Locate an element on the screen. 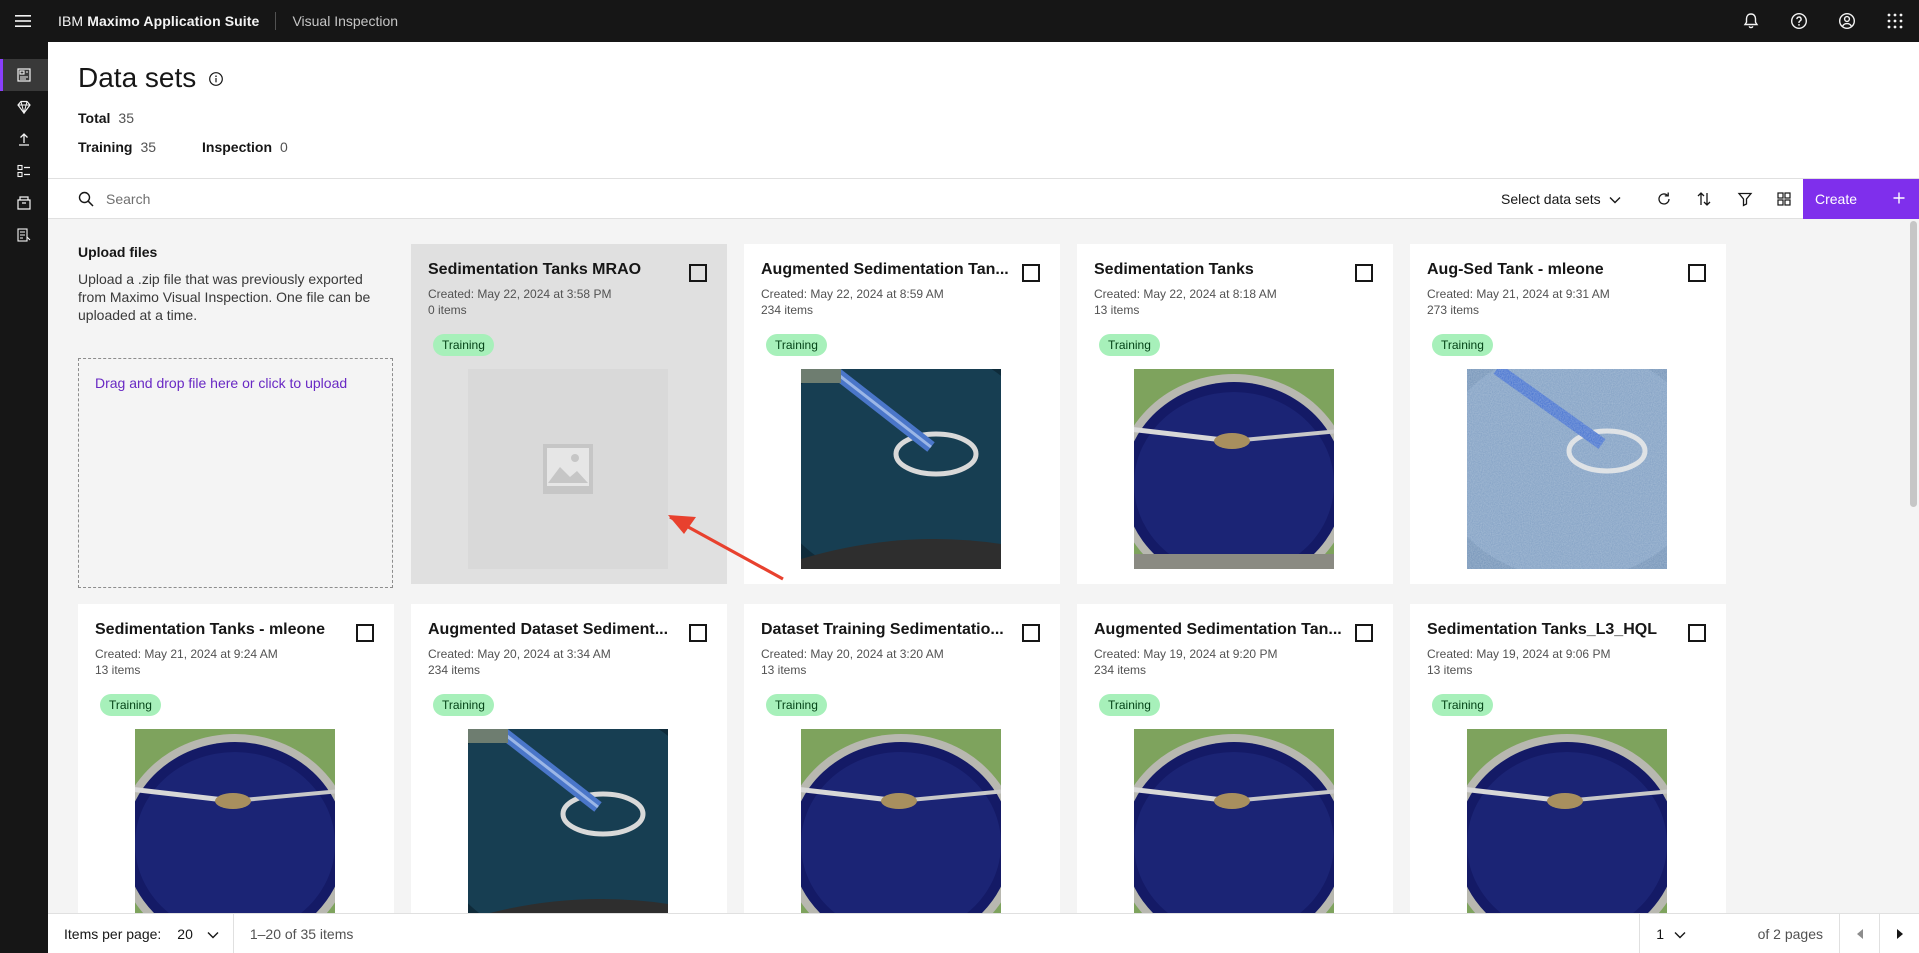 This screenshot has width=1919, height=953. total-label: Total is located at coordinates (94, 118).